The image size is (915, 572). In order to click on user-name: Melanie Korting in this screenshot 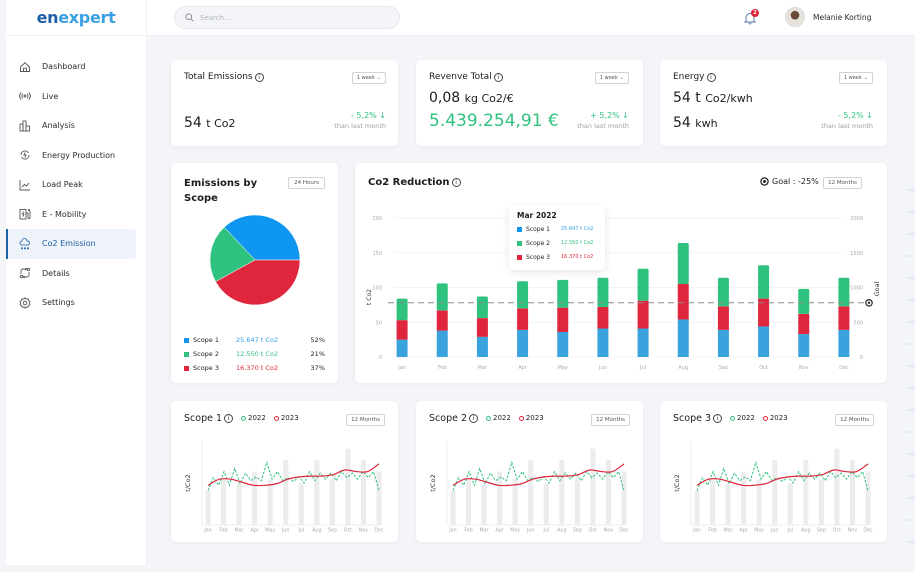, I will do `click(842, 17)`.